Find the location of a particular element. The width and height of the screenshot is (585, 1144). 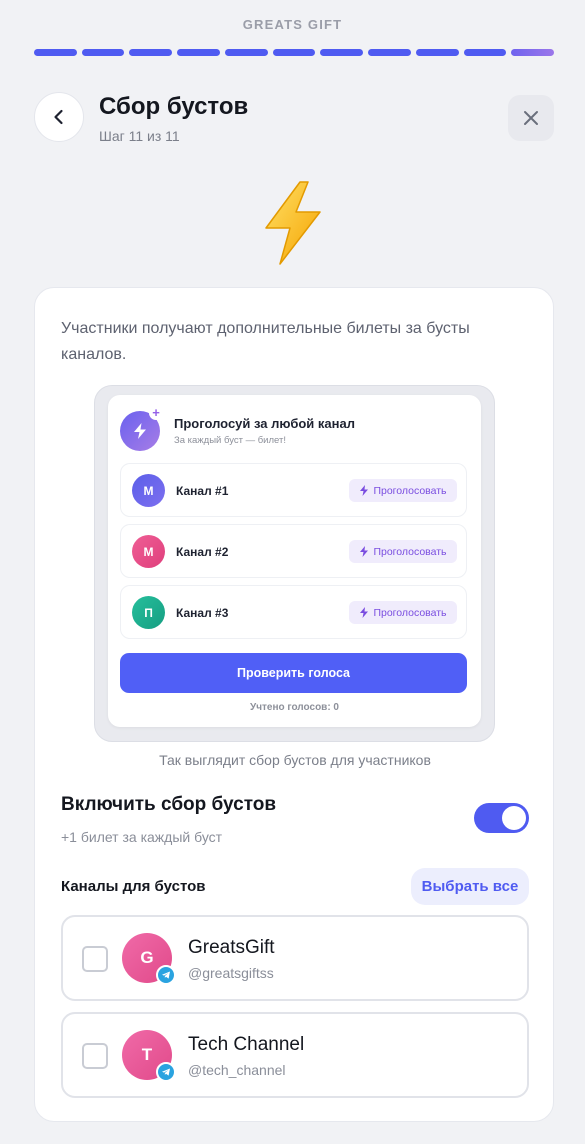

step-progress-bar is located at coordinates (294, 52).